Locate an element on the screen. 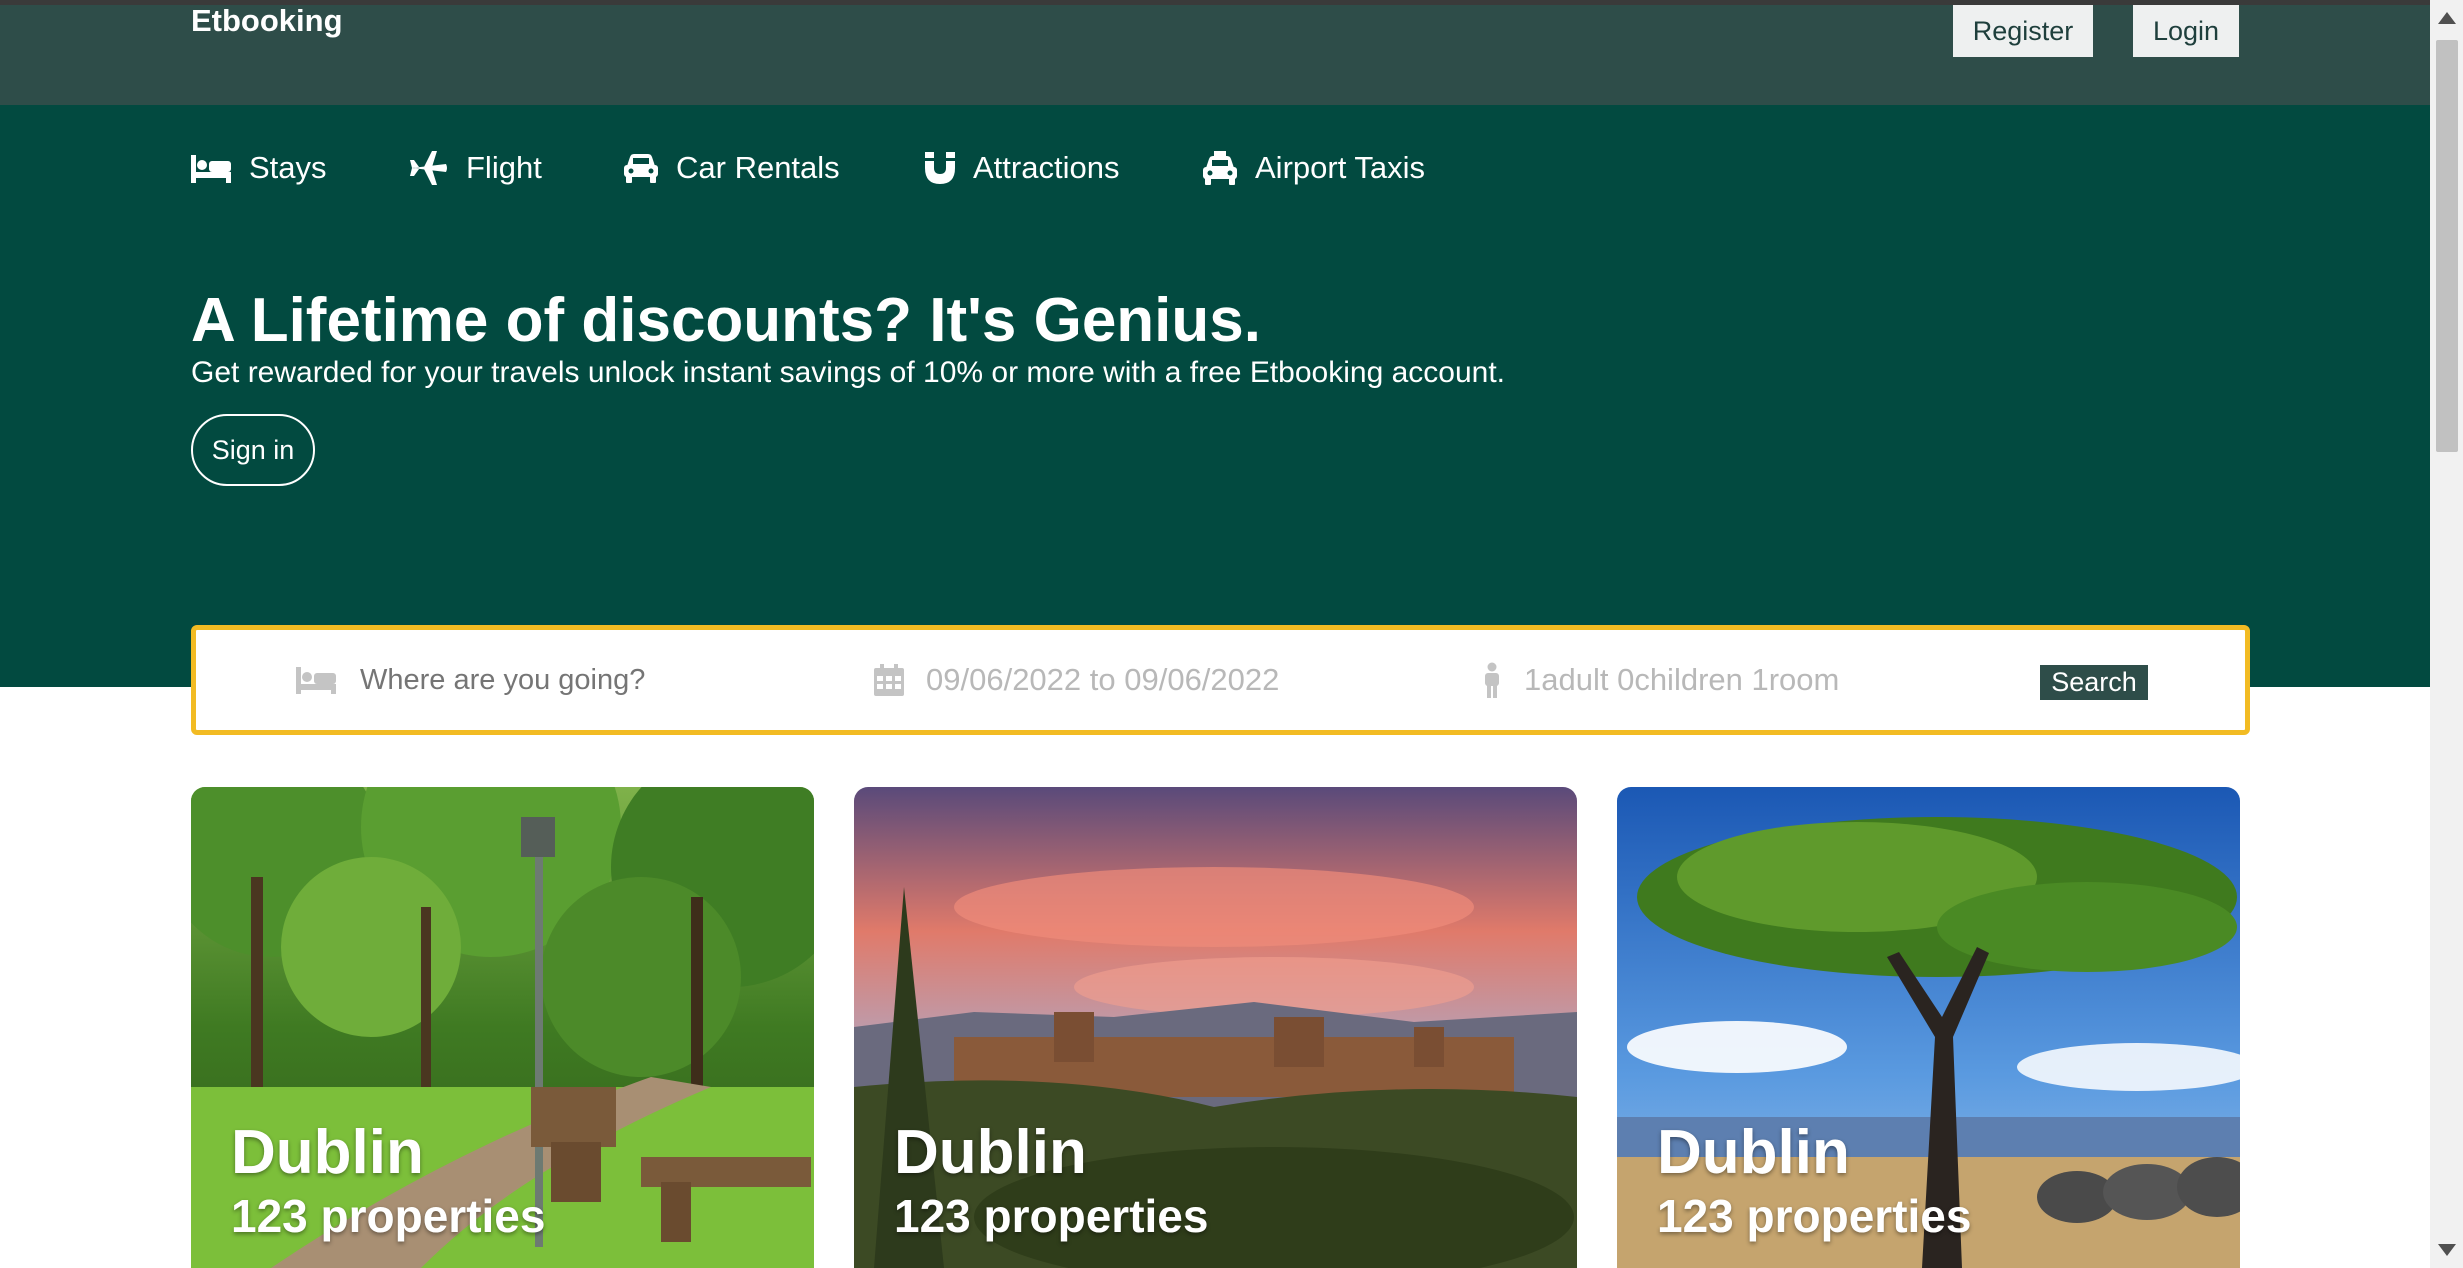 The width and height of the screenshot is (2463, 1268). nav-item-airport-taxis: Airport Taxis is located at coordinates (1314, 168).